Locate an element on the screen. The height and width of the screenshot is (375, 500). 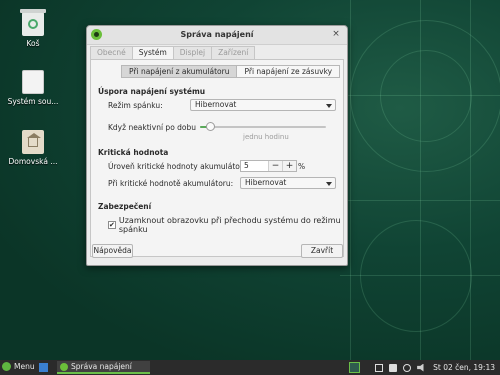
task-label: Správa napájení is located at coordinates (101, 366).